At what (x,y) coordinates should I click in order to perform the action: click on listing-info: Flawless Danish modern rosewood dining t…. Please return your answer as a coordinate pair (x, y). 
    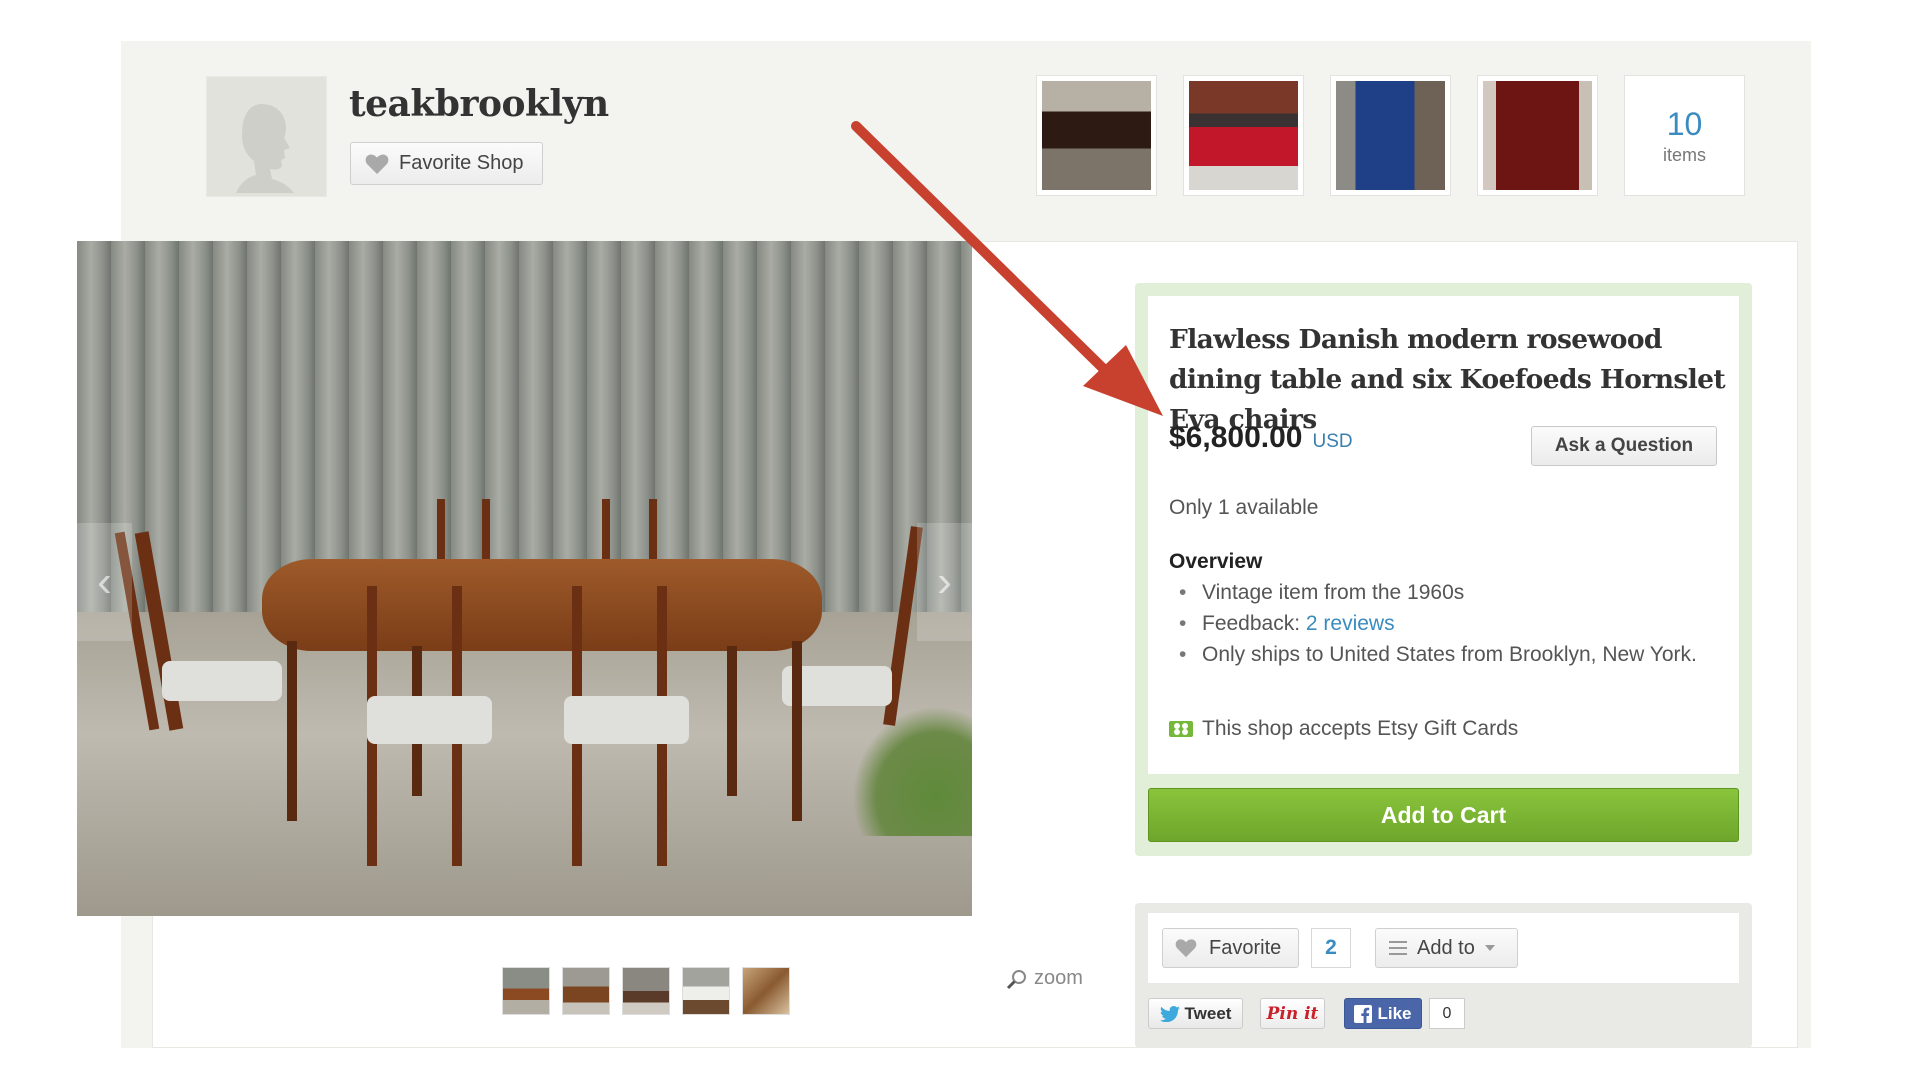
    Looking at the image, I should click on (1443, 535).